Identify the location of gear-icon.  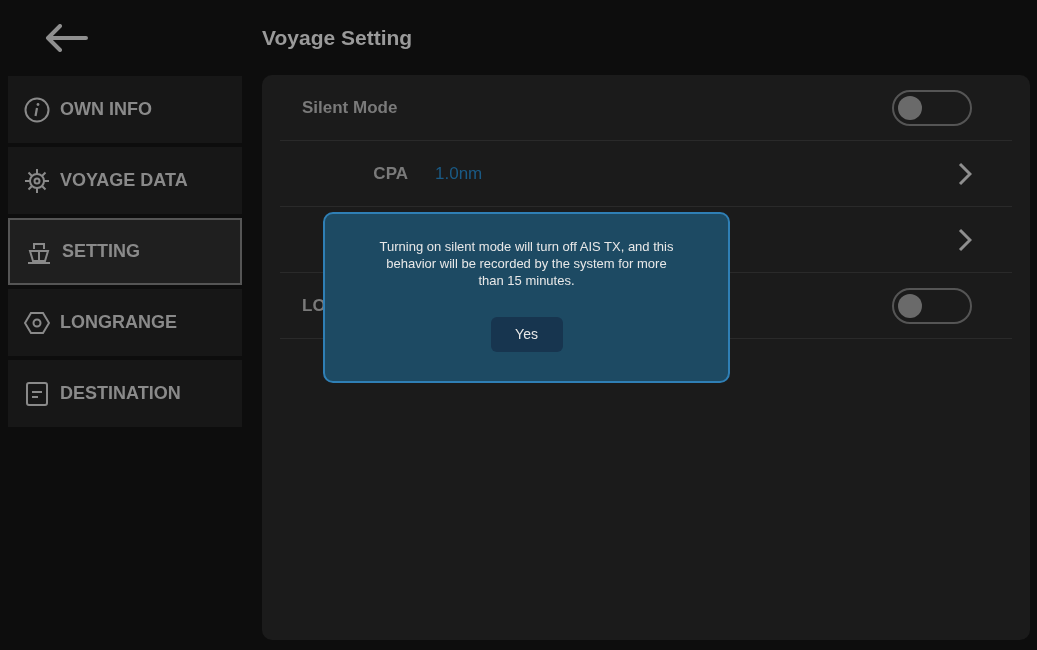
(37, 180).